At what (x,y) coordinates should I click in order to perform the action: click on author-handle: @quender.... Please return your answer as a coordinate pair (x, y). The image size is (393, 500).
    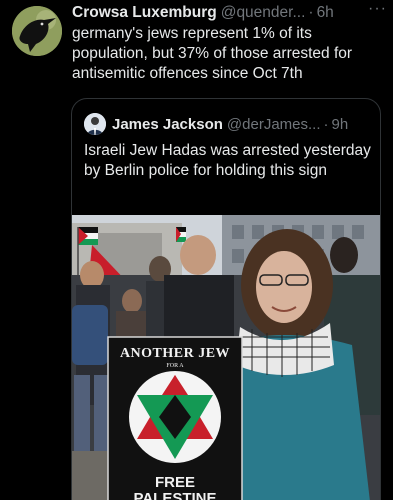
    Looking at the image, I should click on (263, 13).